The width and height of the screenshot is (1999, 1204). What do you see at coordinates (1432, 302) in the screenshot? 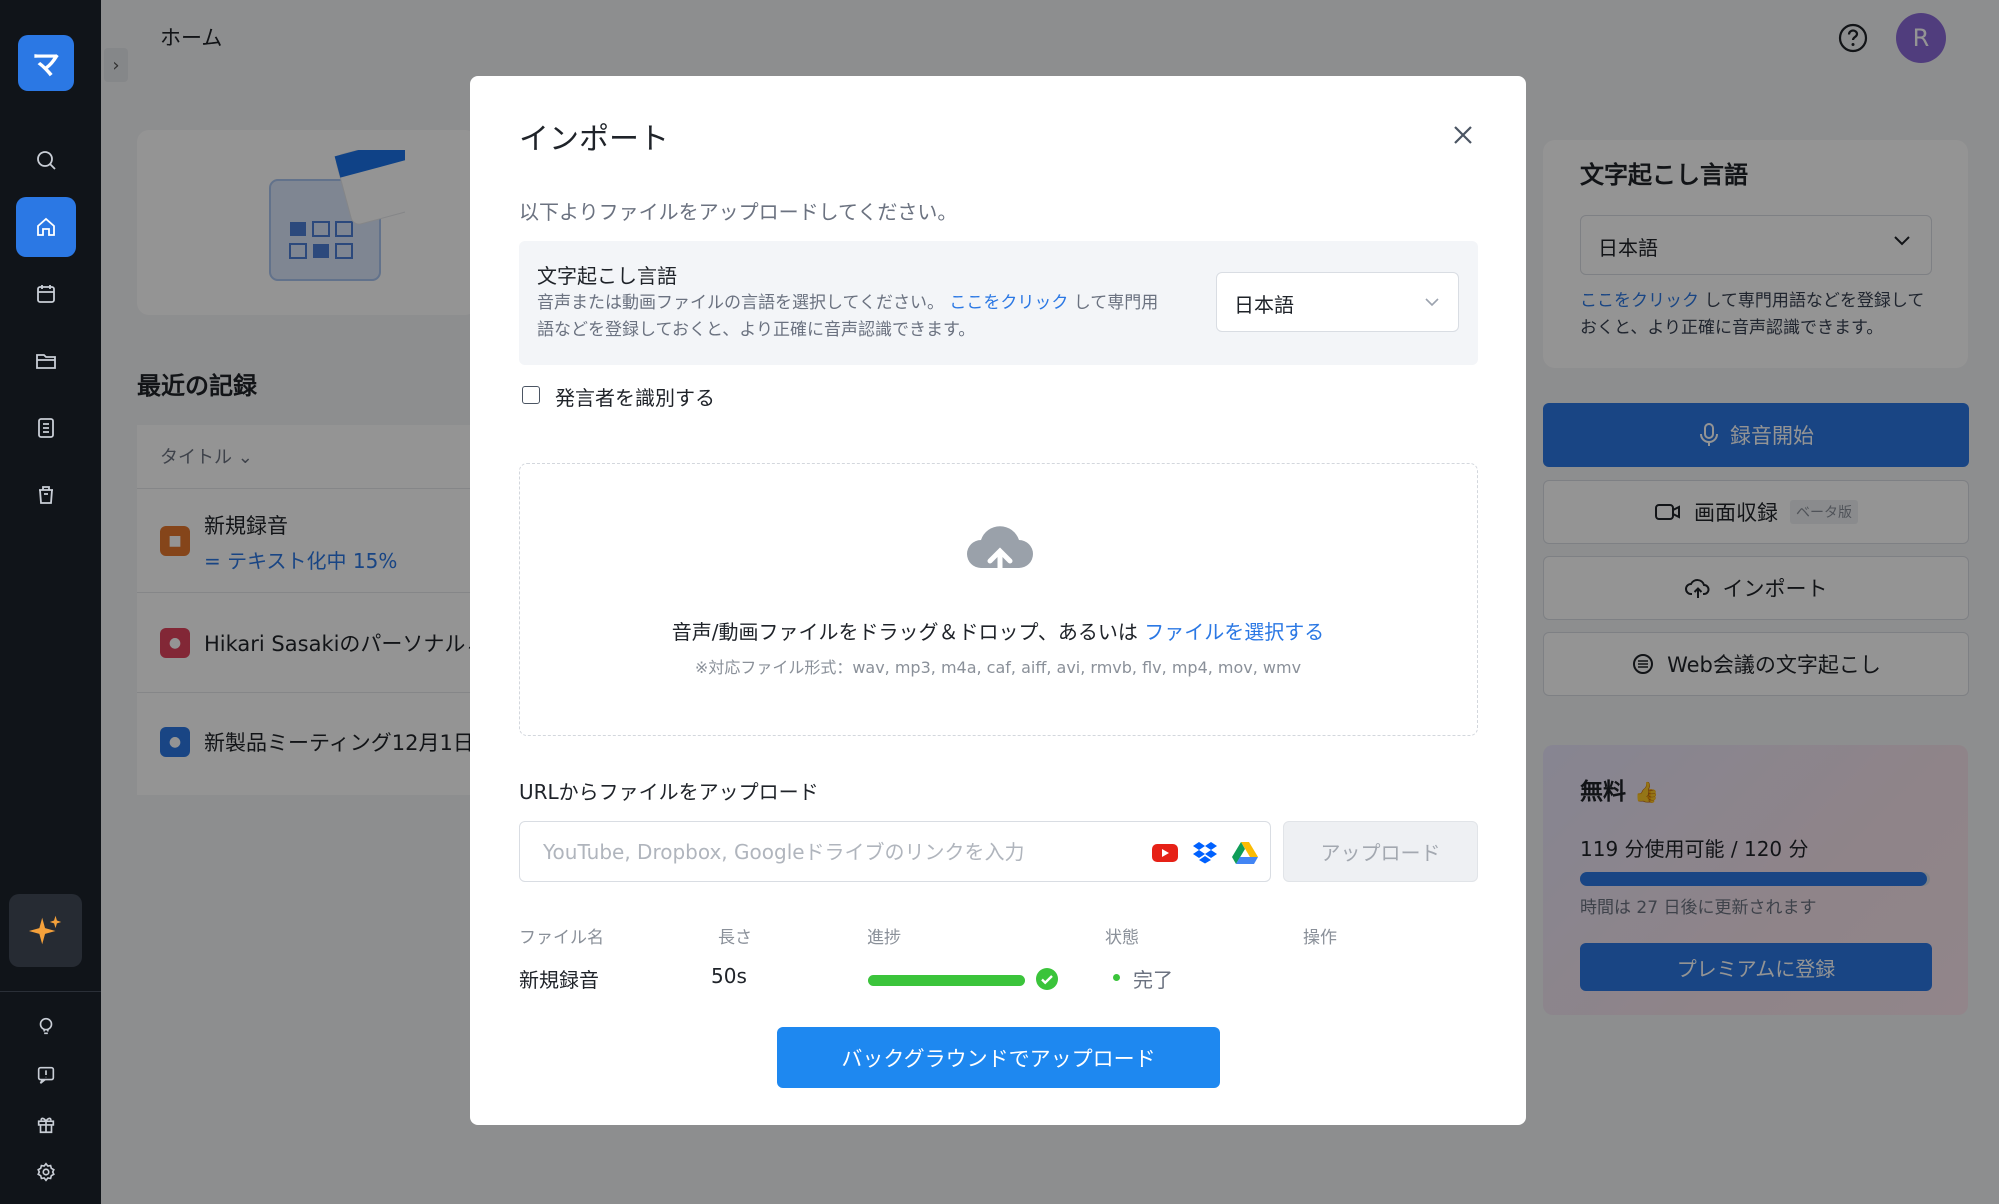
I see `chevron-down-icon` at bounding box center [1432, 302].